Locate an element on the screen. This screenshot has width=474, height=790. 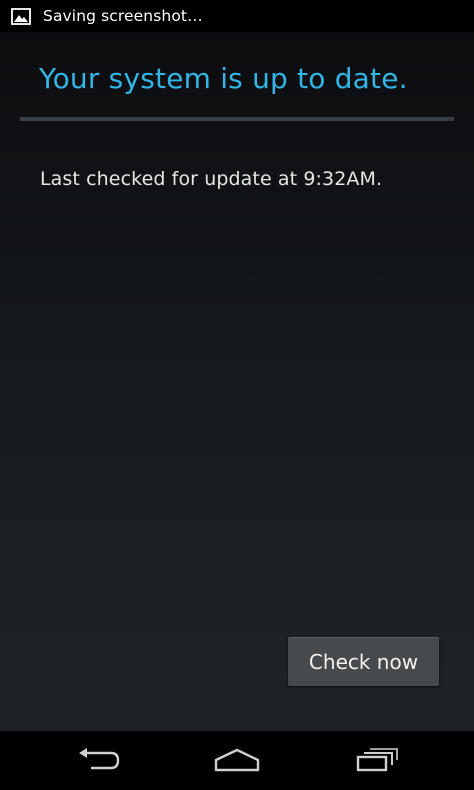
check-now-button: Check now is located at coordinates (363, 661).